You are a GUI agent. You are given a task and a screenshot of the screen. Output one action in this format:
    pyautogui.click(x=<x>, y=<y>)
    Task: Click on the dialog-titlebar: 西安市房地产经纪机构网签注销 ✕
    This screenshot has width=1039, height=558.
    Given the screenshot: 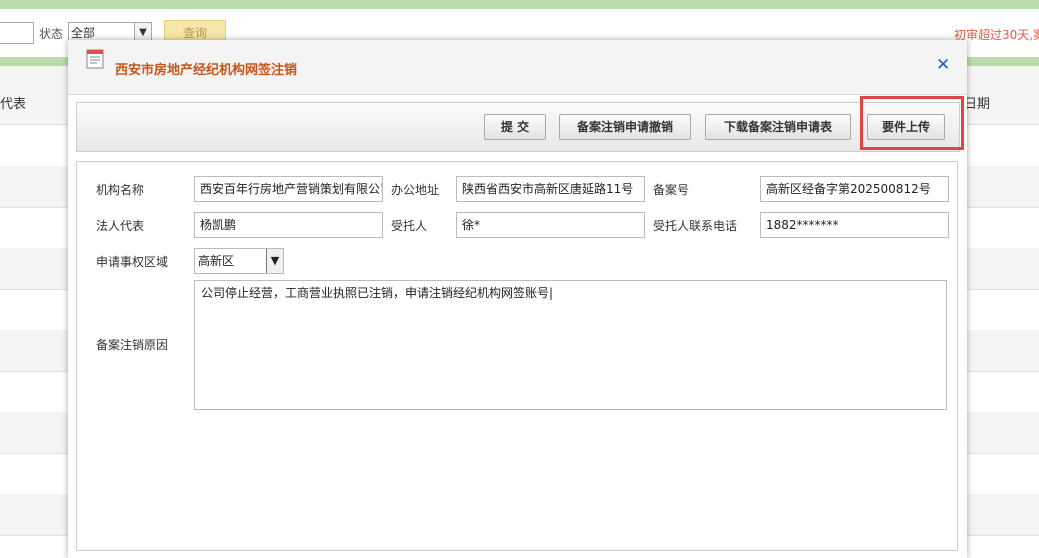 What is the action you would take?
    pyautogui.click(x=517, y=67)
    